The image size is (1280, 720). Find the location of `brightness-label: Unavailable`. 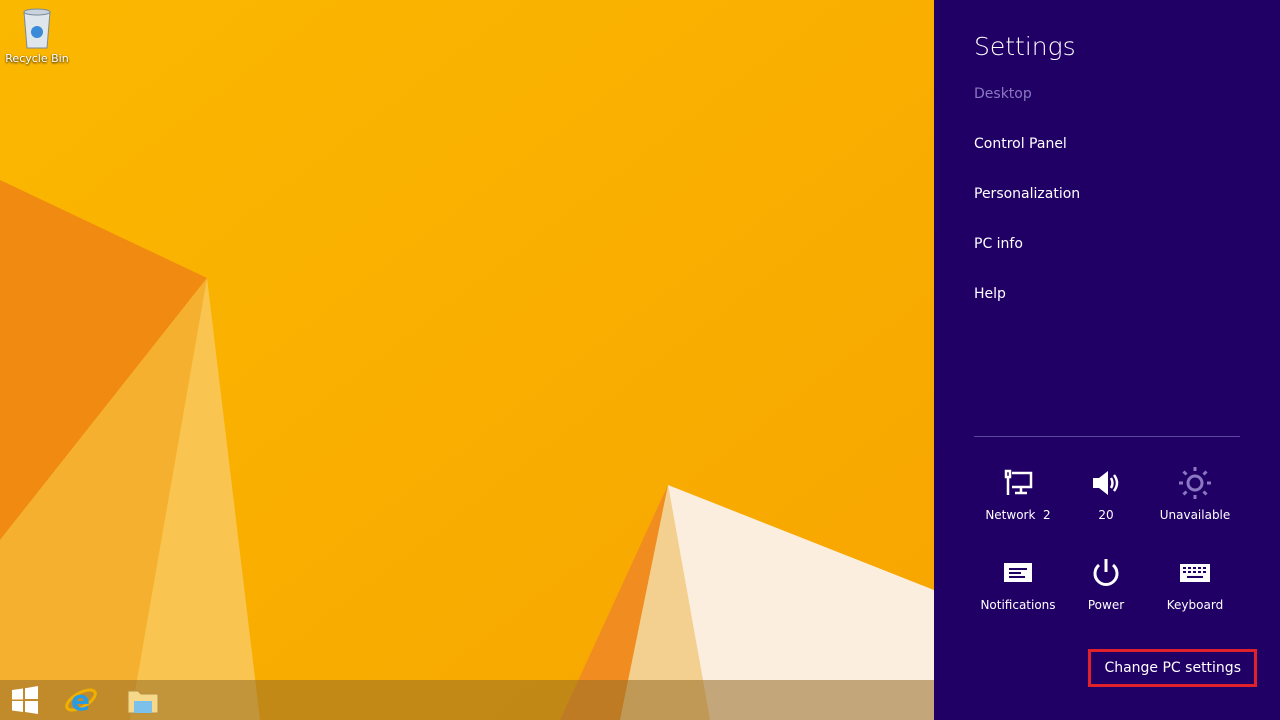

brightness-label: Unavailable is located at coordinates (1195, 515).